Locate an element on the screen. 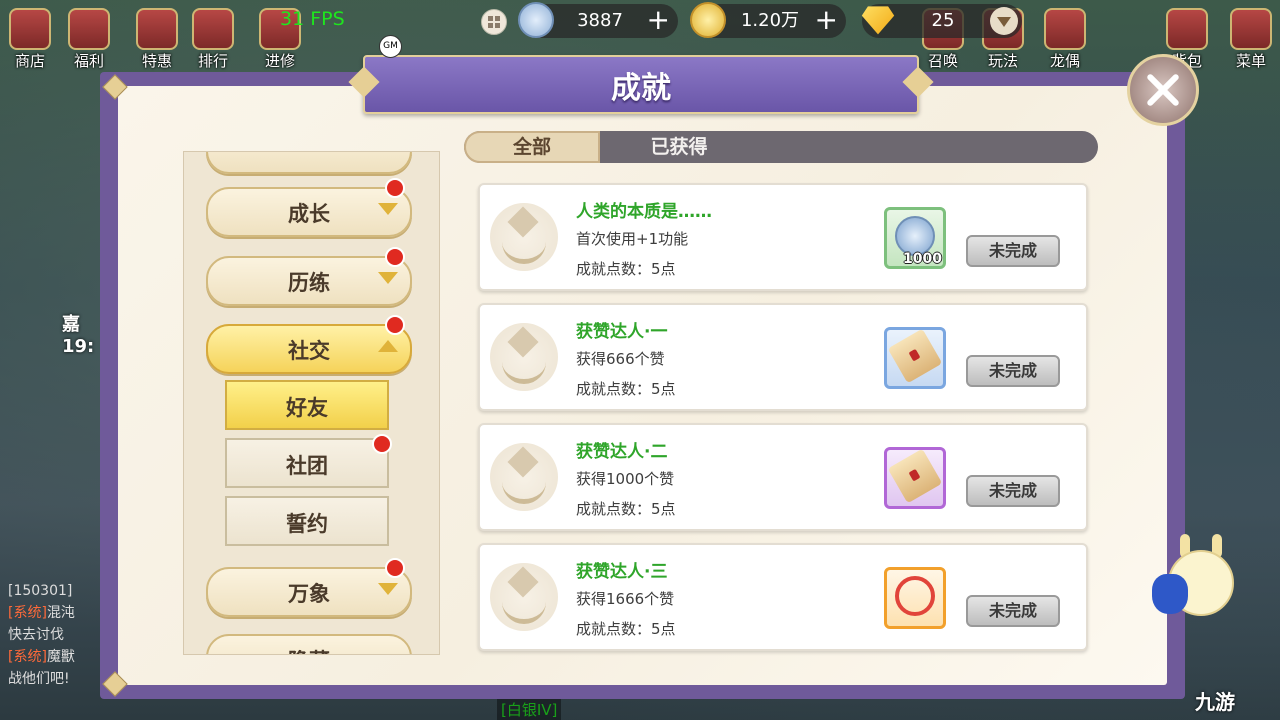 The height and width of the screenshot is (720, 1280). diamond-currency: 25 is located at coordinates (941, 21).